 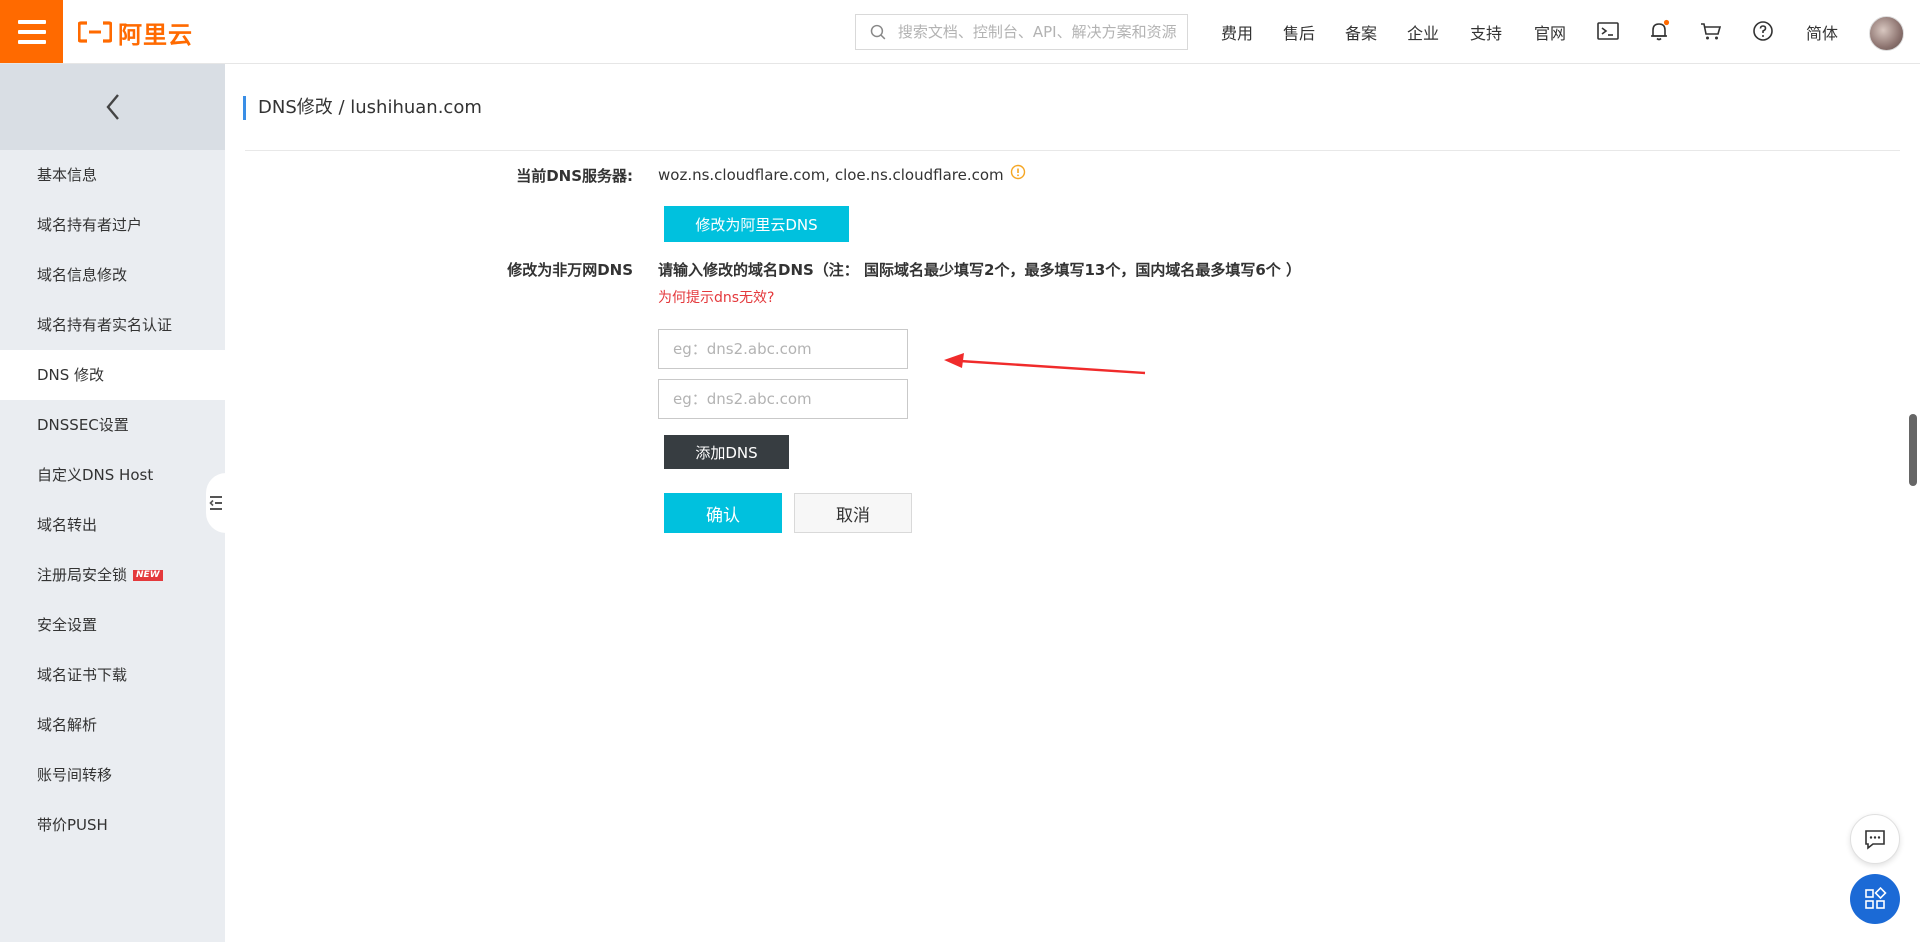 What do you see at coordinates (112, 375) in the screenshot?
I see `sidebar-item-dns-edit: DNS 修改` at bounding box center [112, 375].